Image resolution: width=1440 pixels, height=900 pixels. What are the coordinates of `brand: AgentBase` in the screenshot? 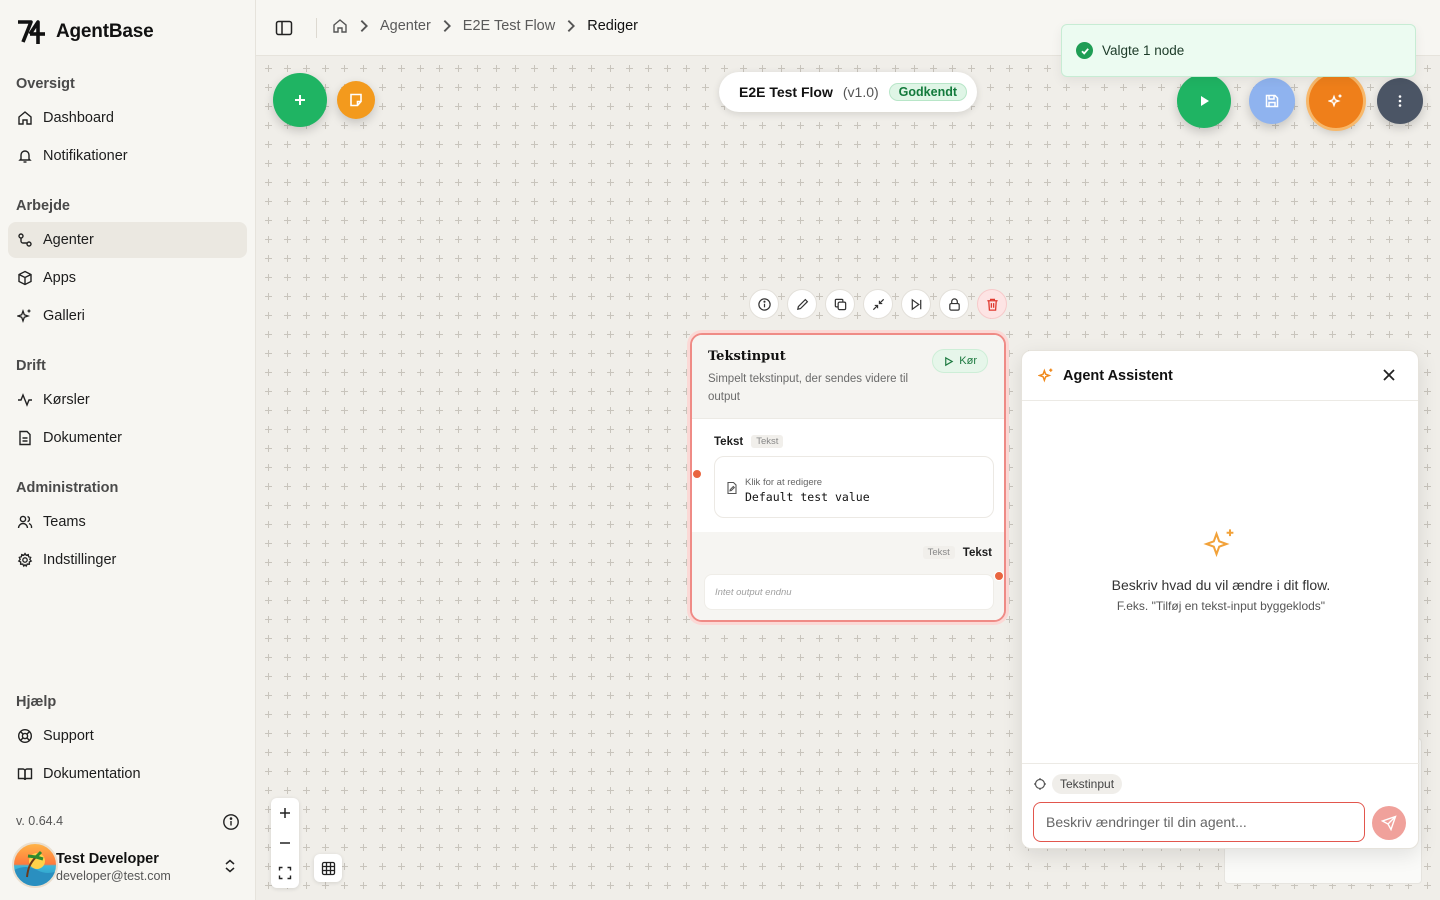 It's located at (85, 32).